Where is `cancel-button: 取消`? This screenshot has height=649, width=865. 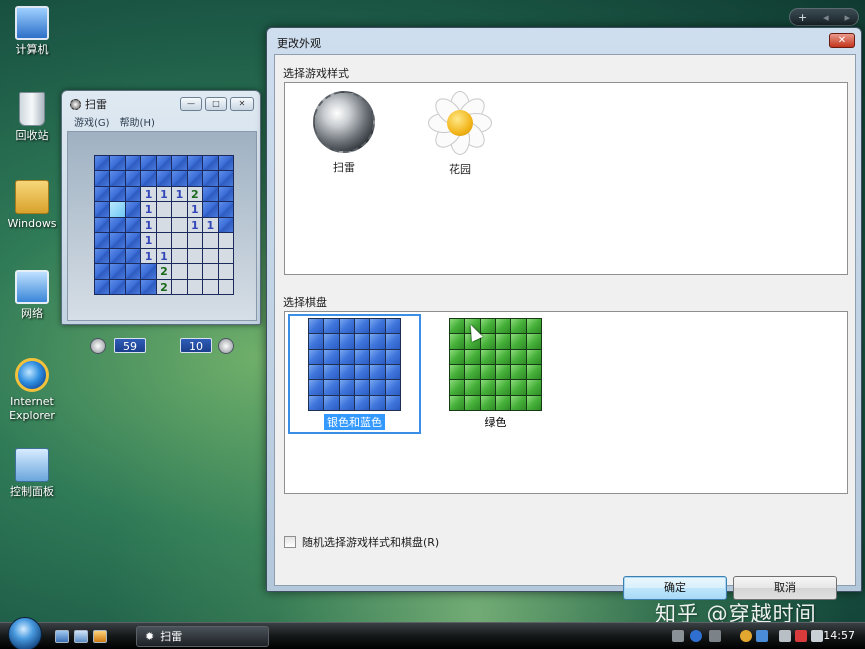 cancel-button: 取消 is located at coordinates (785, 588).